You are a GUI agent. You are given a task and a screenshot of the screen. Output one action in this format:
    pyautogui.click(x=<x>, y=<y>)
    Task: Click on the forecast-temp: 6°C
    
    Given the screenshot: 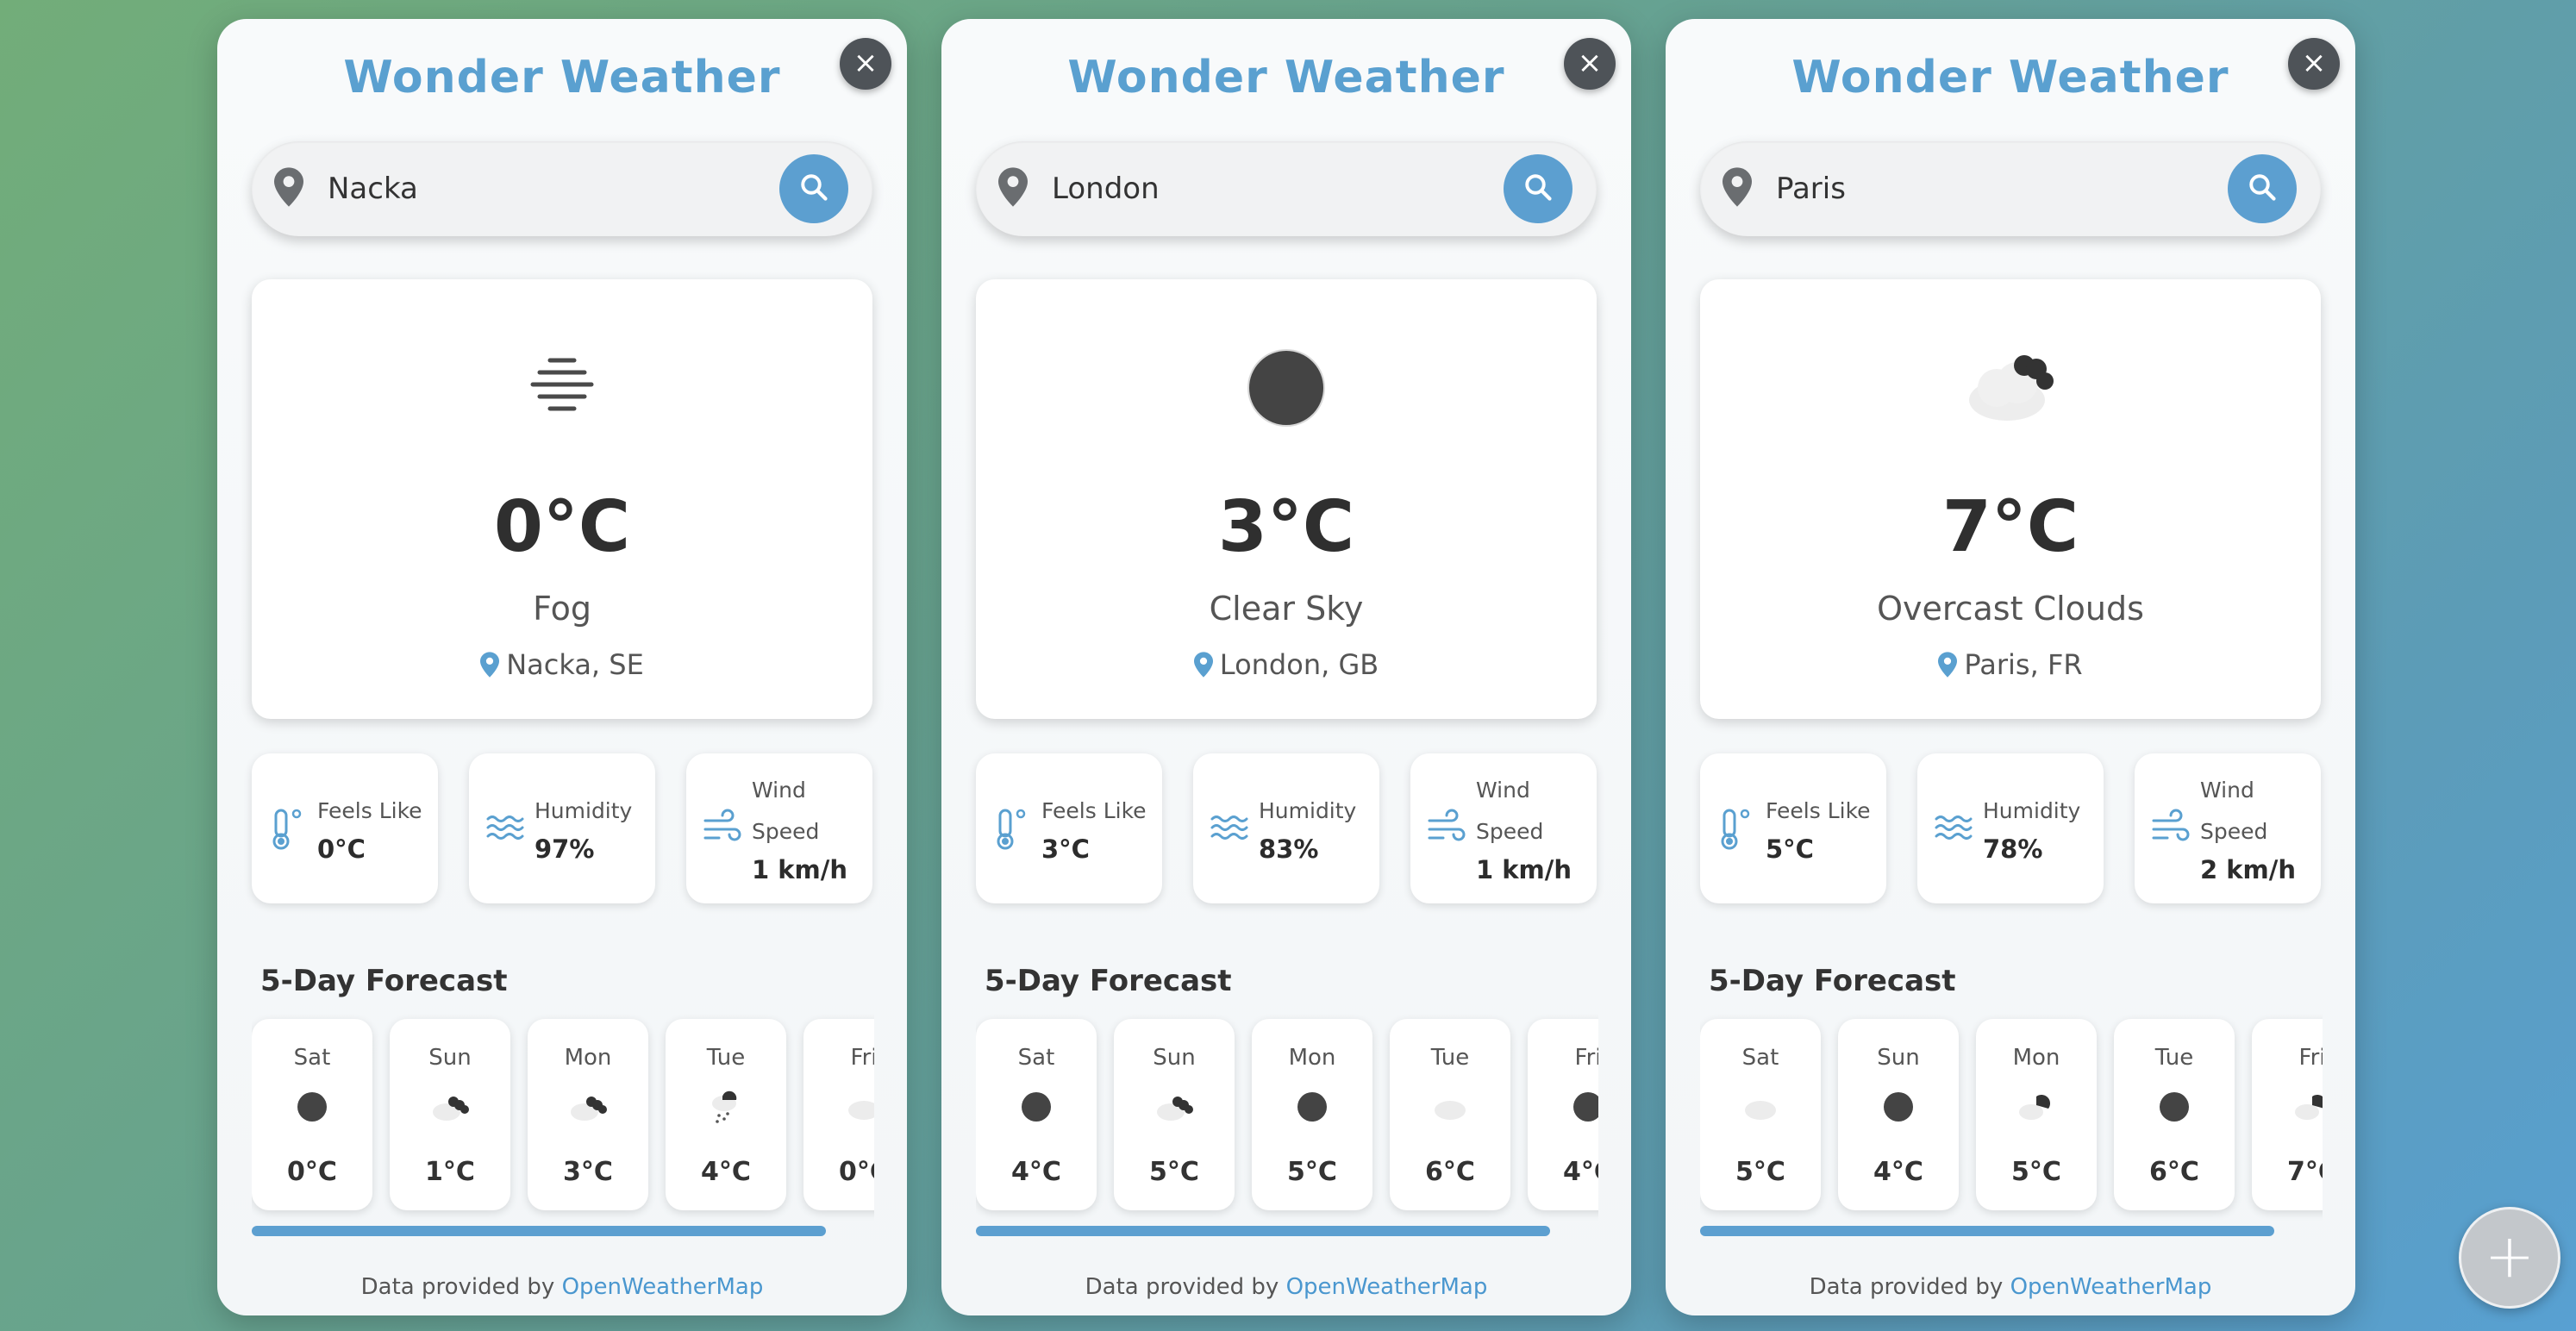 What is the action you would take?
    pyautogui.click(x=1450, y=1172)
    